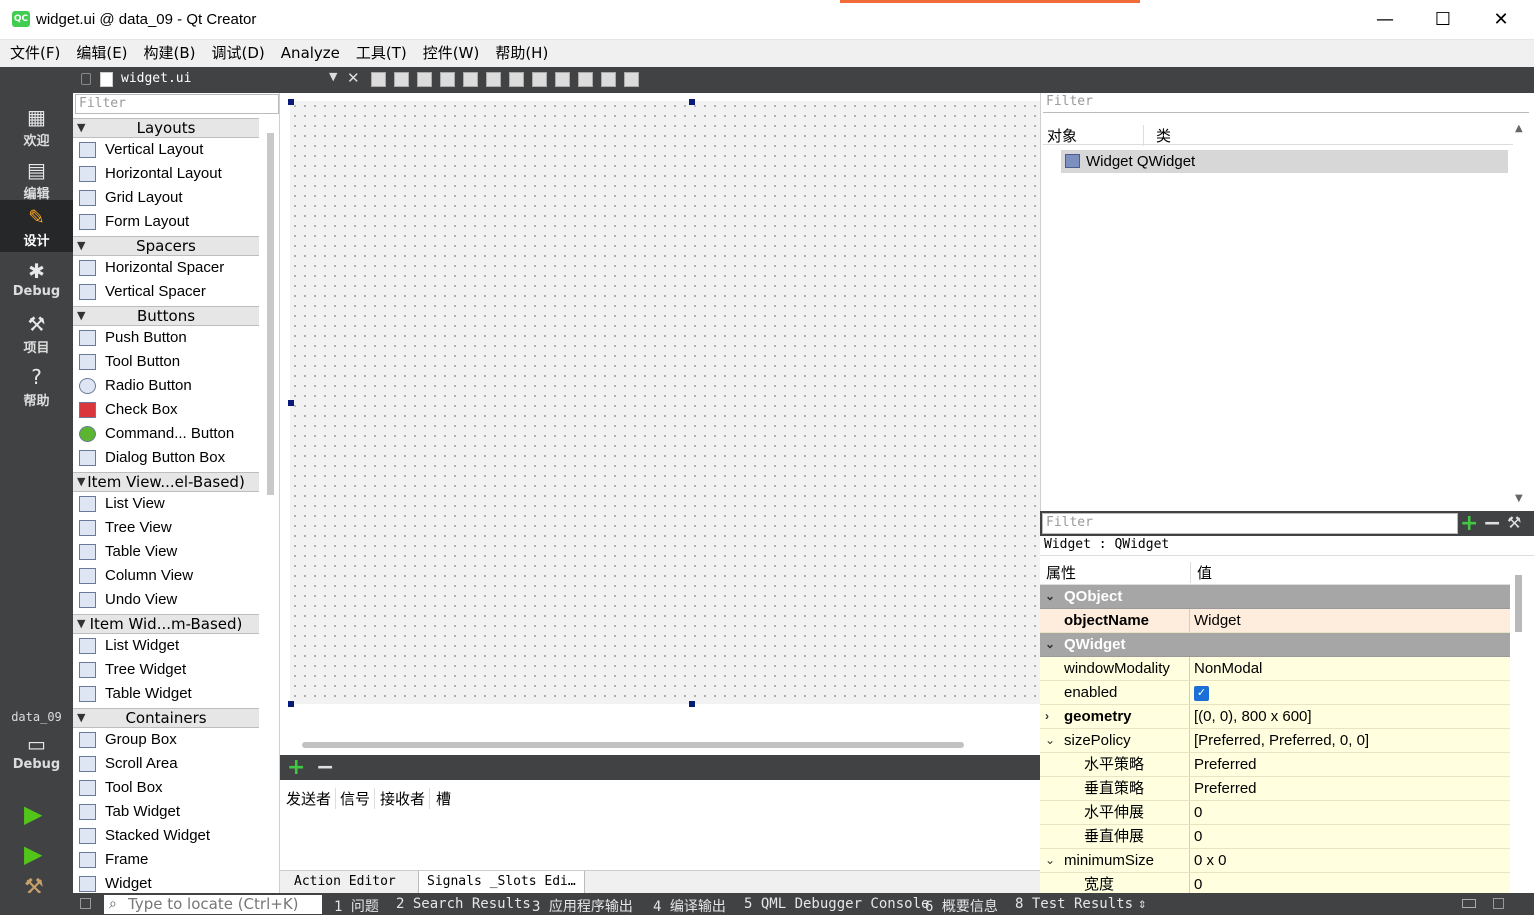 The width and height of the screenshot is (1534, 915). Describe the element at coordinates (101, 53) in the screenshot. I see `menu-edit: 编辑(E)` at that location.